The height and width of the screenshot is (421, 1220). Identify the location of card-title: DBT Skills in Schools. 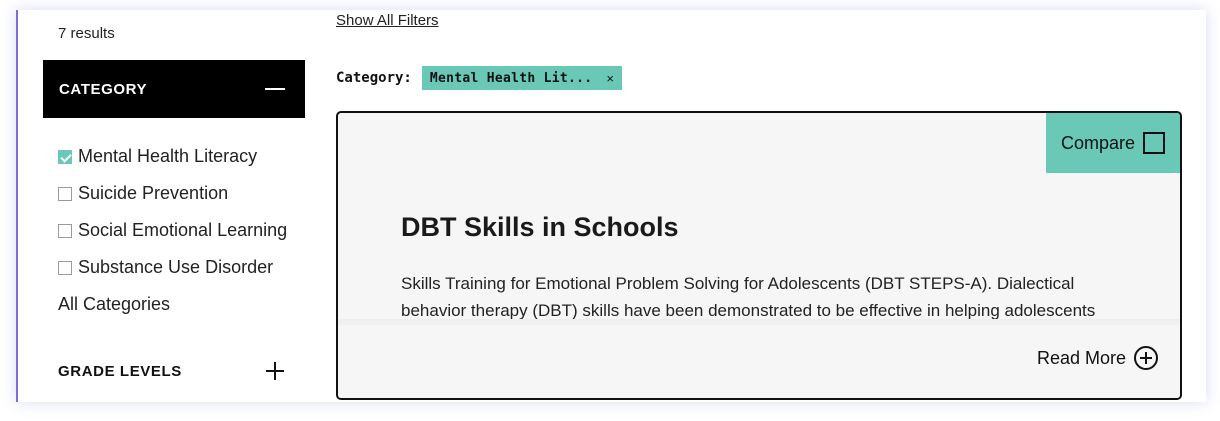
(540, 227).